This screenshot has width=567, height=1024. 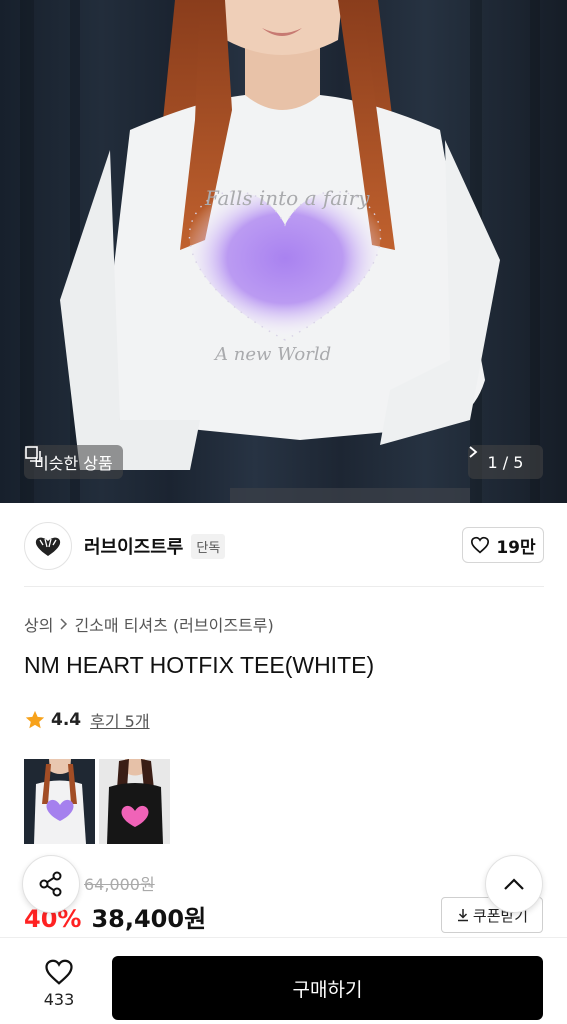 What do you see at coordinates (199, 665) in the screenshot?
I see `product-title: NM HEART HOTFIX TEE(WHITE)` at bounding box center [199, 665].